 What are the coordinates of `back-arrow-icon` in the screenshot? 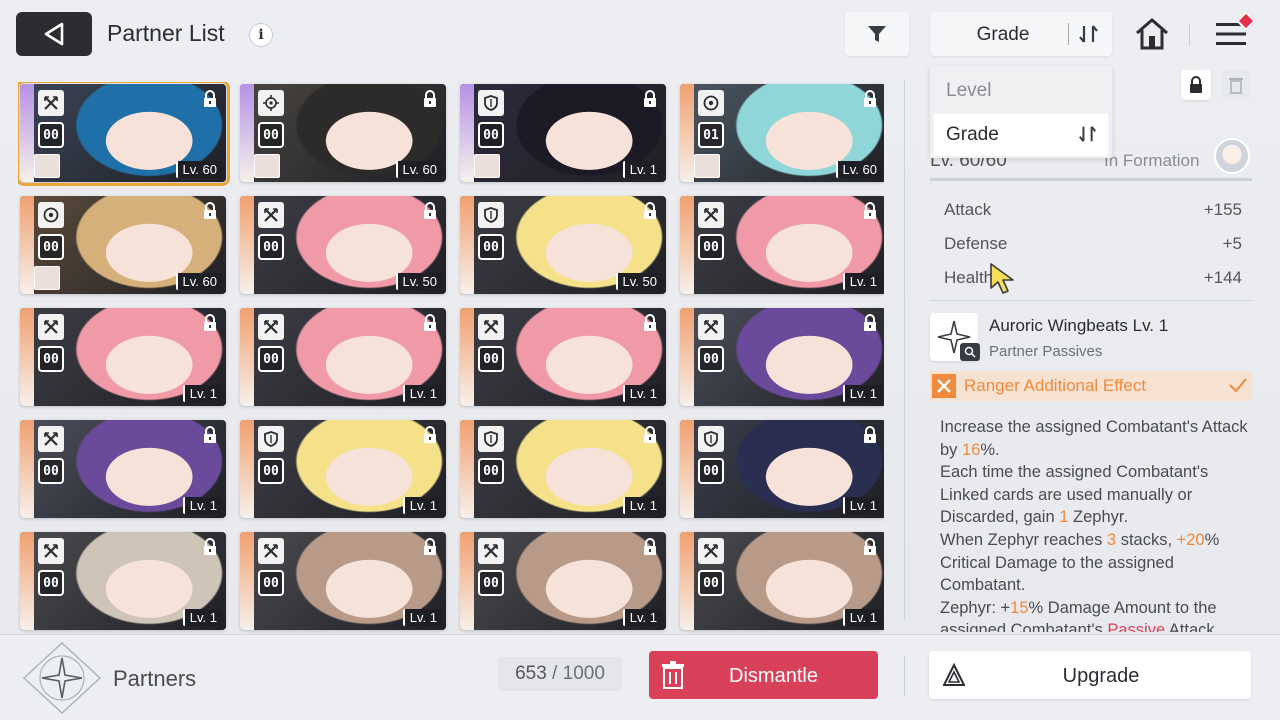 It's located at (54, 34).